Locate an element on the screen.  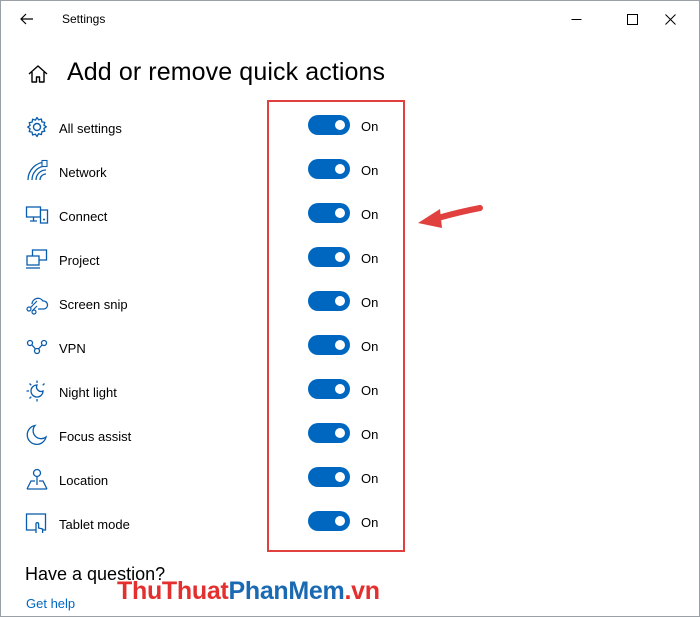
quick-action-label: Screen snip is located at coordinates (93, 304).